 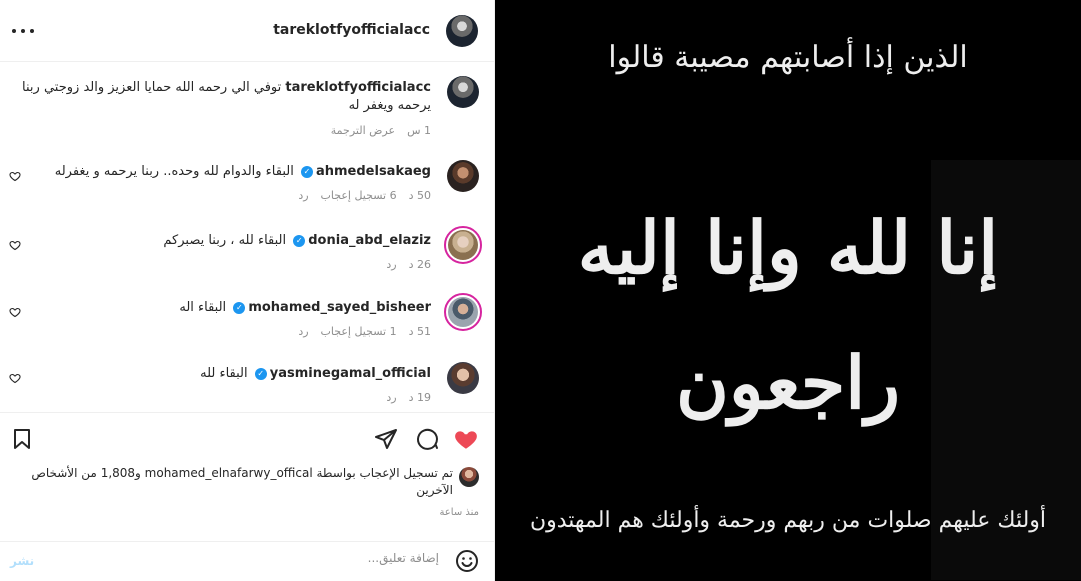 I want to click on comment-text: البقاء لله ، ربنا يصبركم, so click(x=225, y=240).